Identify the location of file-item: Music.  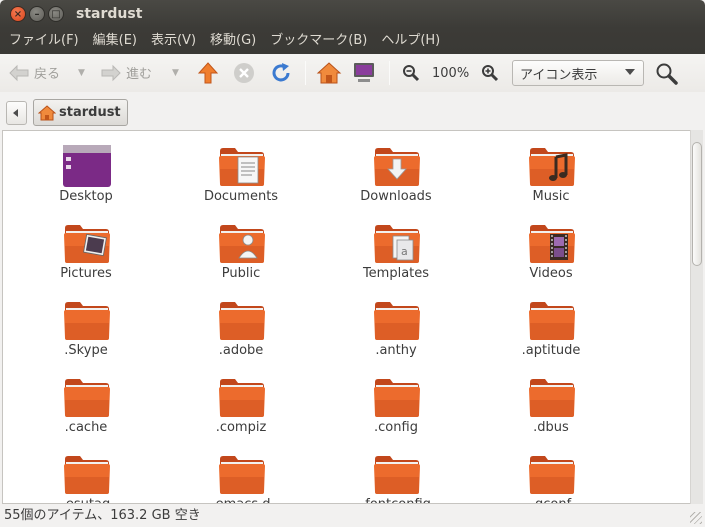
(551, 169).